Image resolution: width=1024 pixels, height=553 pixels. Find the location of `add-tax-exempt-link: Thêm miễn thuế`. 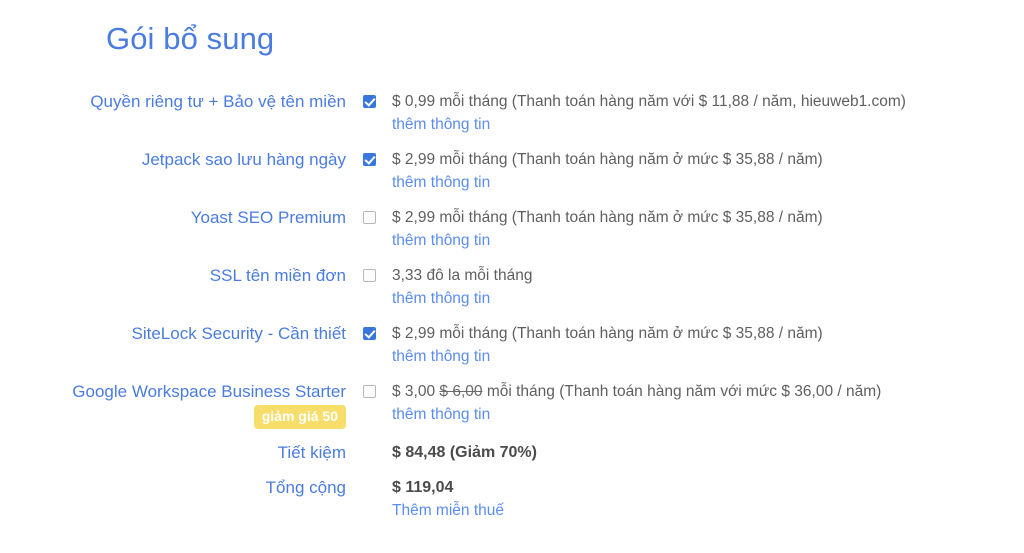

add-tax-exempt-link: Thêm miễn thuế is located at coordinates (448, 511).